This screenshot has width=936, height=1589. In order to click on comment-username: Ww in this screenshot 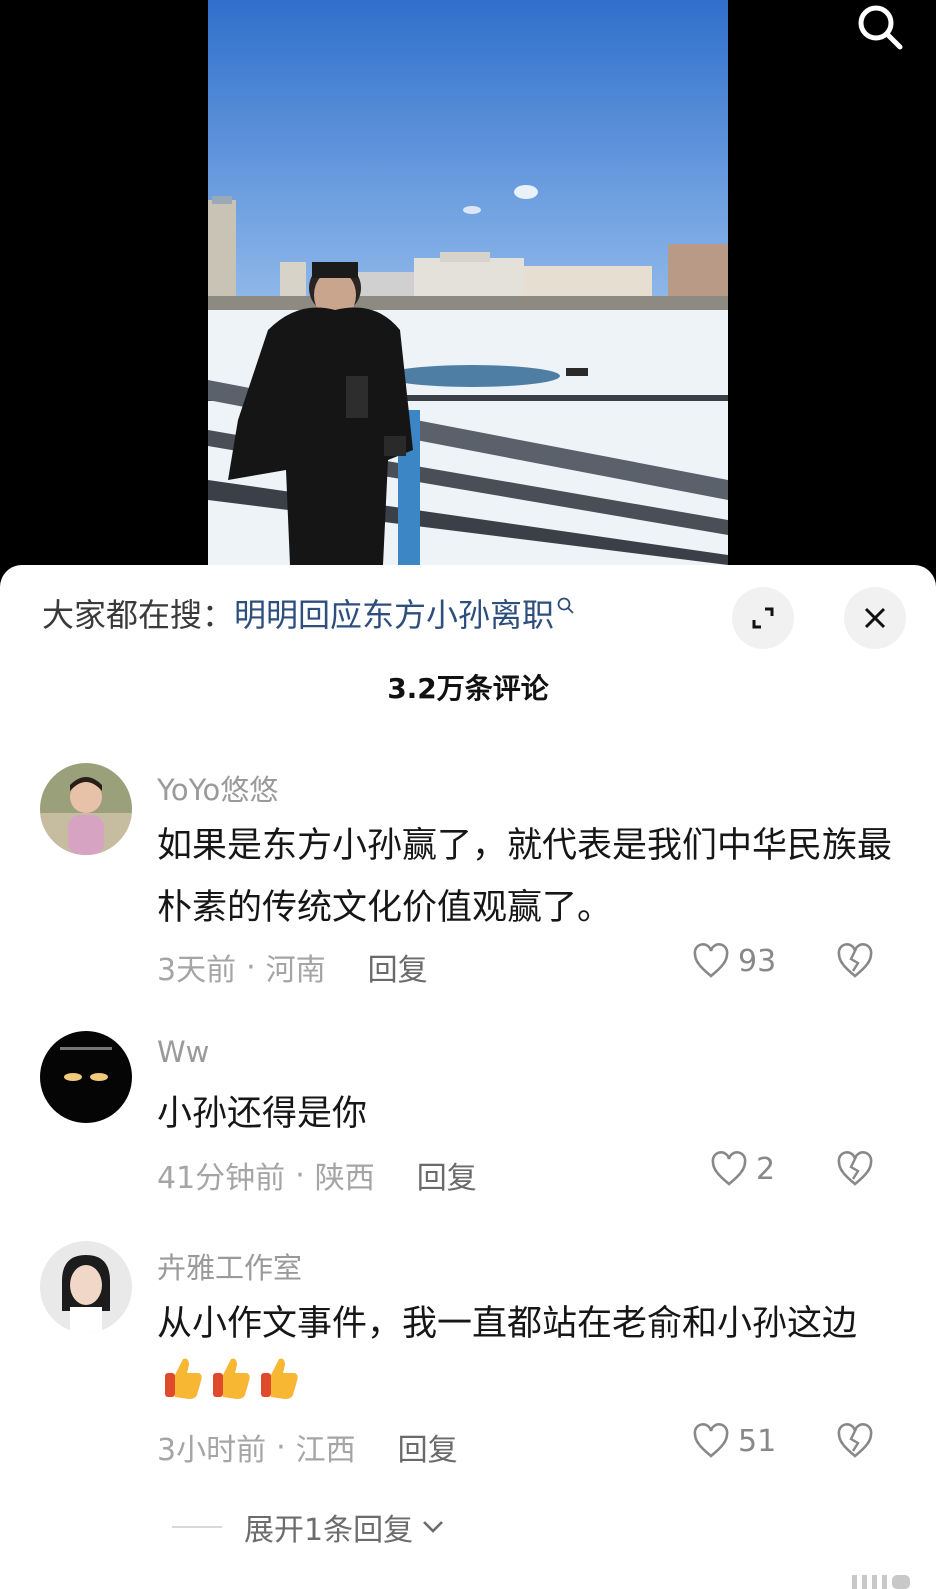, I will do `click(183, 1052)`.